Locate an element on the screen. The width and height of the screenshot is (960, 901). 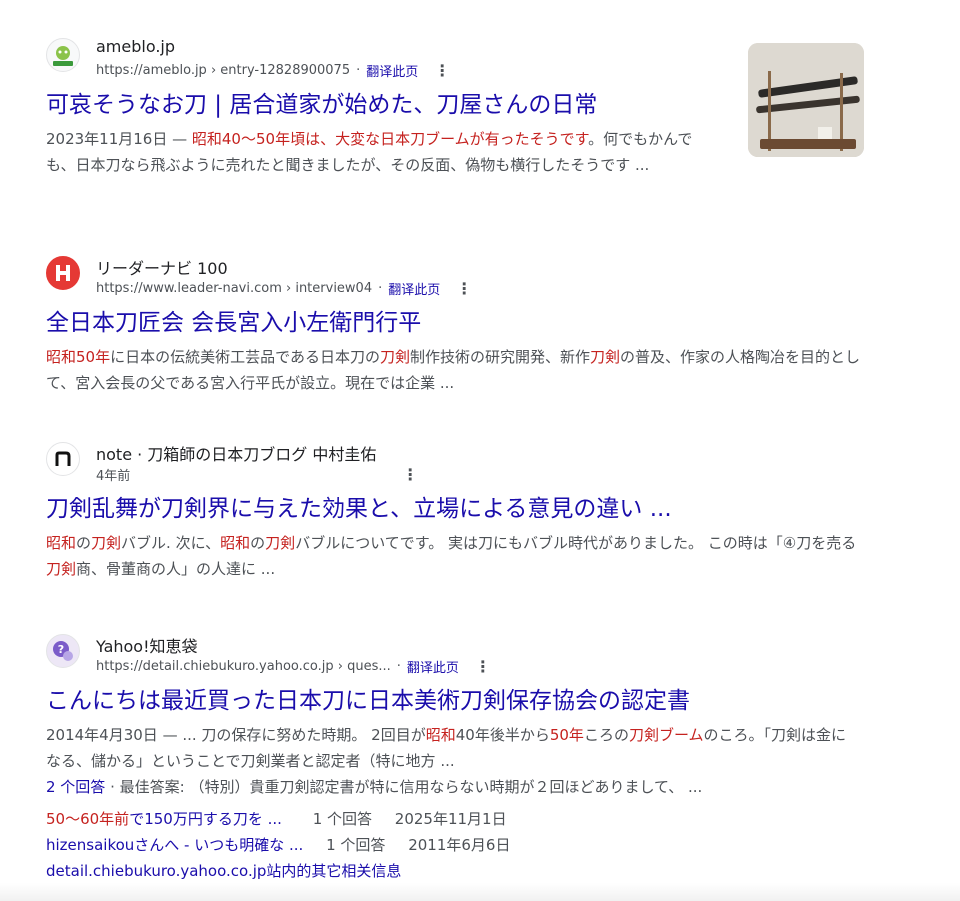
snippet-text: バブル. 次に、 is located at coordinates (171, 543).